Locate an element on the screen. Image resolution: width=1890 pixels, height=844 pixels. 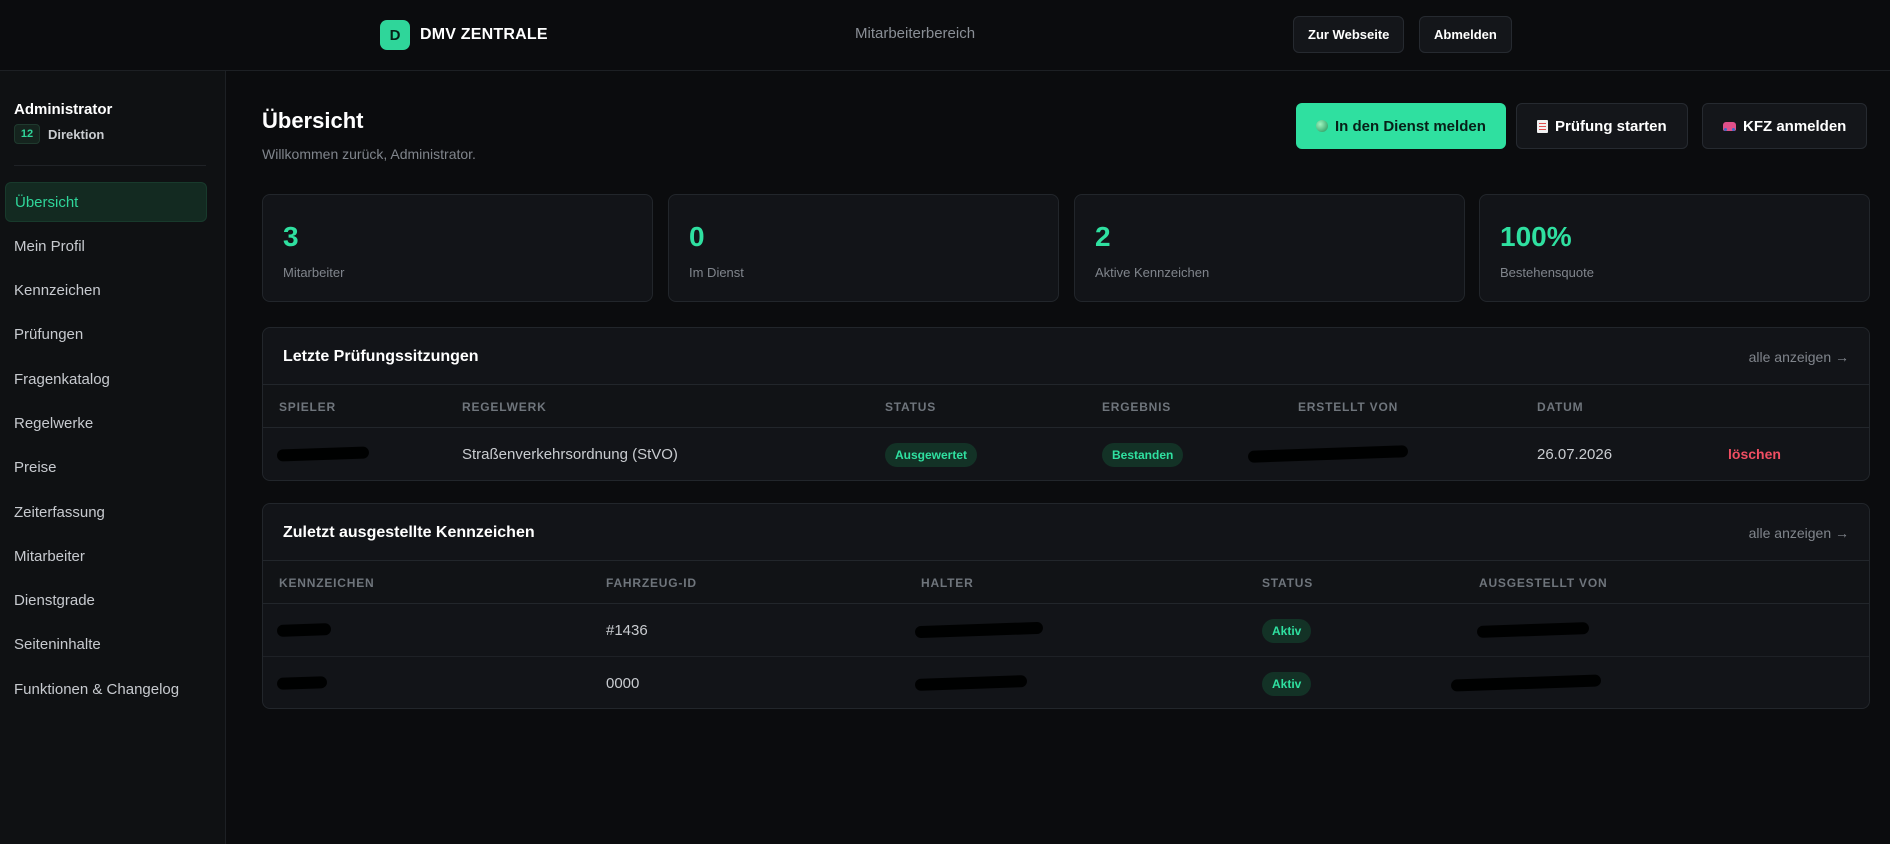
table-row: #1436 Aktiv is located at coordinates (1066, 630).